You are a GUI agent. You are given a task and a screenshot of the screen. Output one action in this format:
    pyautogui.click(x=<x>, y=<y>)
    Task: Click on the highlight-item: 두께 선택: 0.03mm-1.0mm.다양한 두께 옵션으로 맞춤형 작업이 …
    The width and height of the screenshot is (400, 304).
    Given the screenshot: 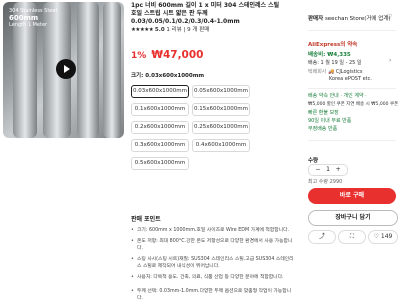 What is the action you would take?
    pyautogui.click(x=213, y=295)
    